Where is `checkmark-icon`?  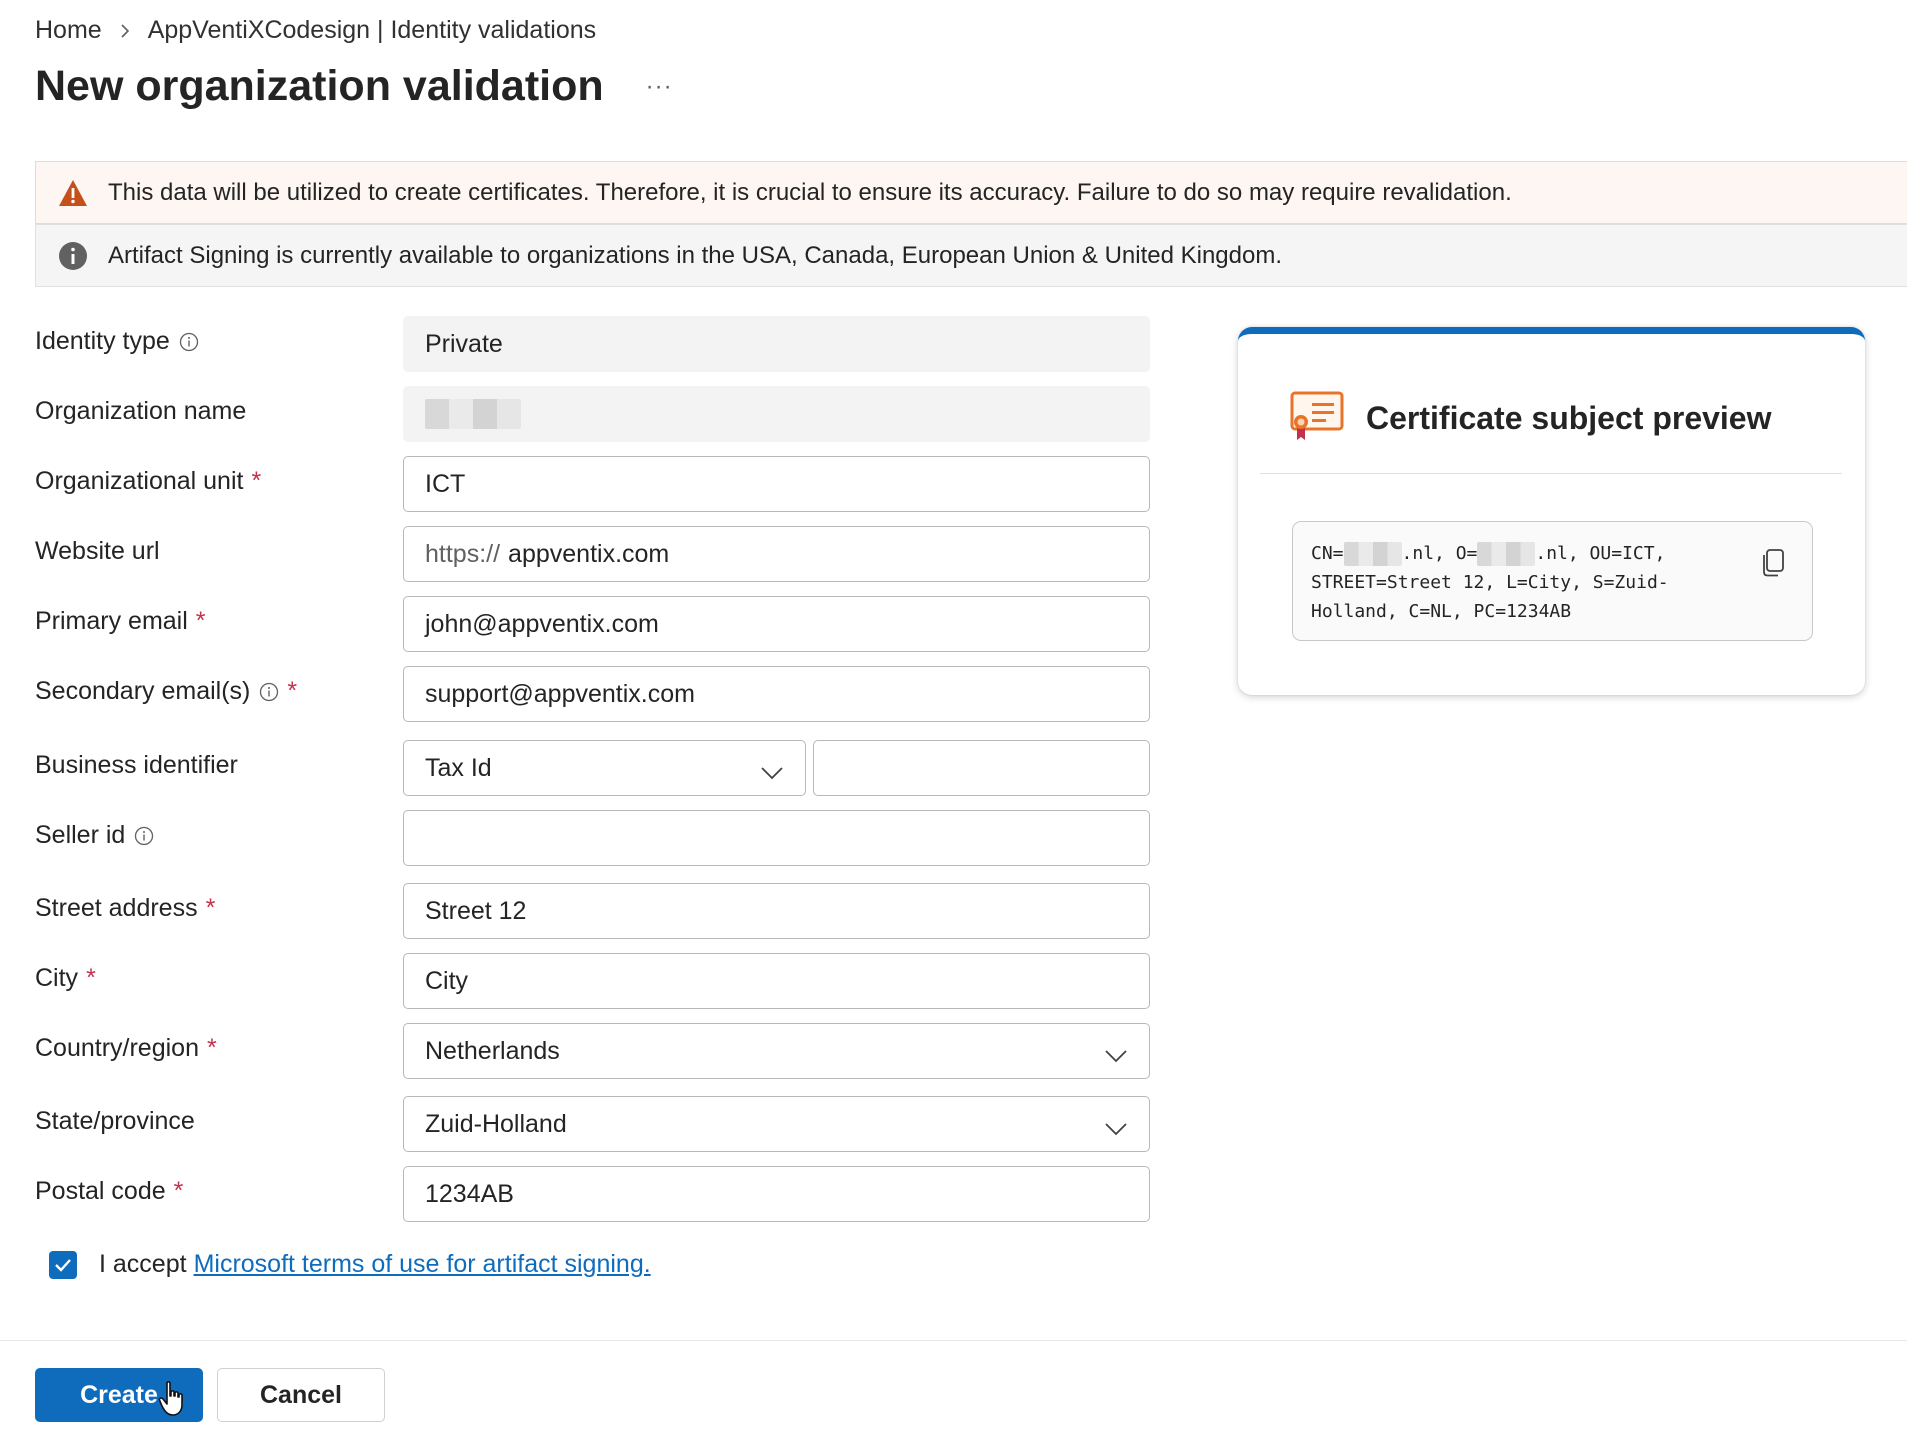
checkmark-icon is located at coordinates (63, 1265).